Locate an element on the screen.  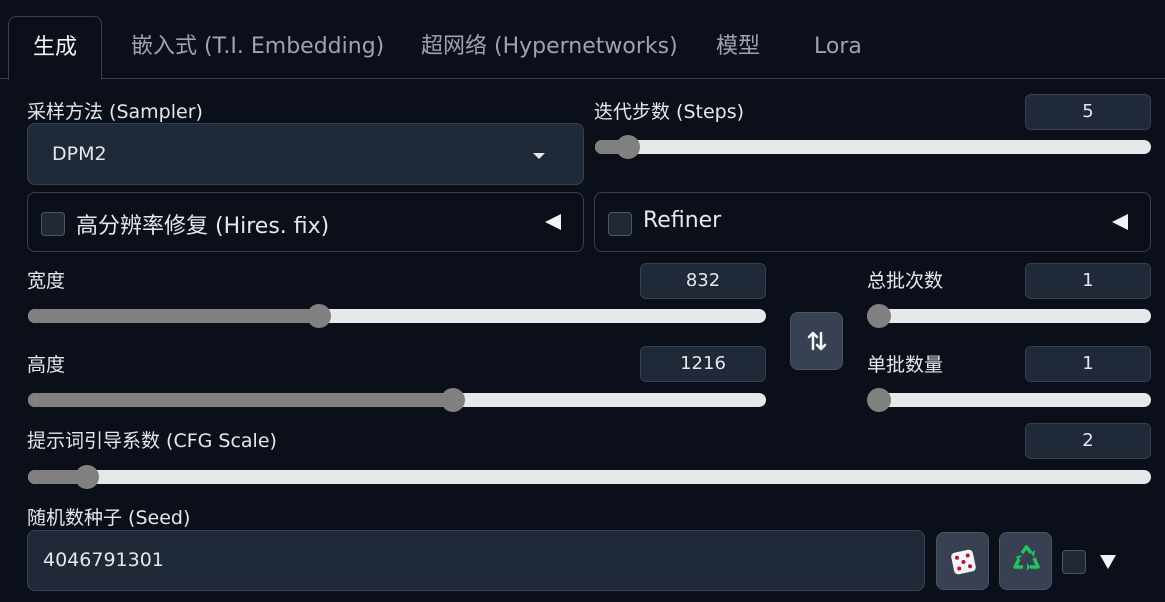
height-slider is located at coordinates (397, 400).